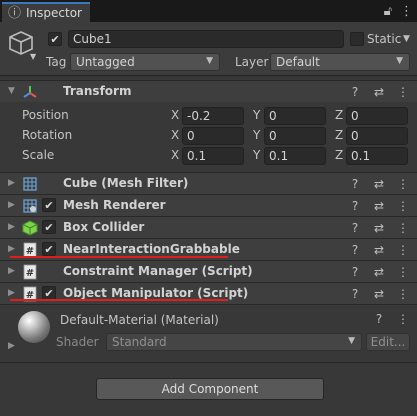  What do you see at coordinates (206, 39) in the screenshot?
I see `object-name-field: Cube1` at bounding box center [206, 39].